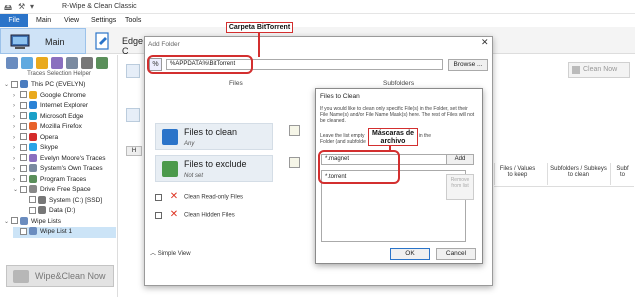  Describe the element at coordinates (622, 174) in the screenshot. I see `col-subfolders-to: Subf to` at that location.